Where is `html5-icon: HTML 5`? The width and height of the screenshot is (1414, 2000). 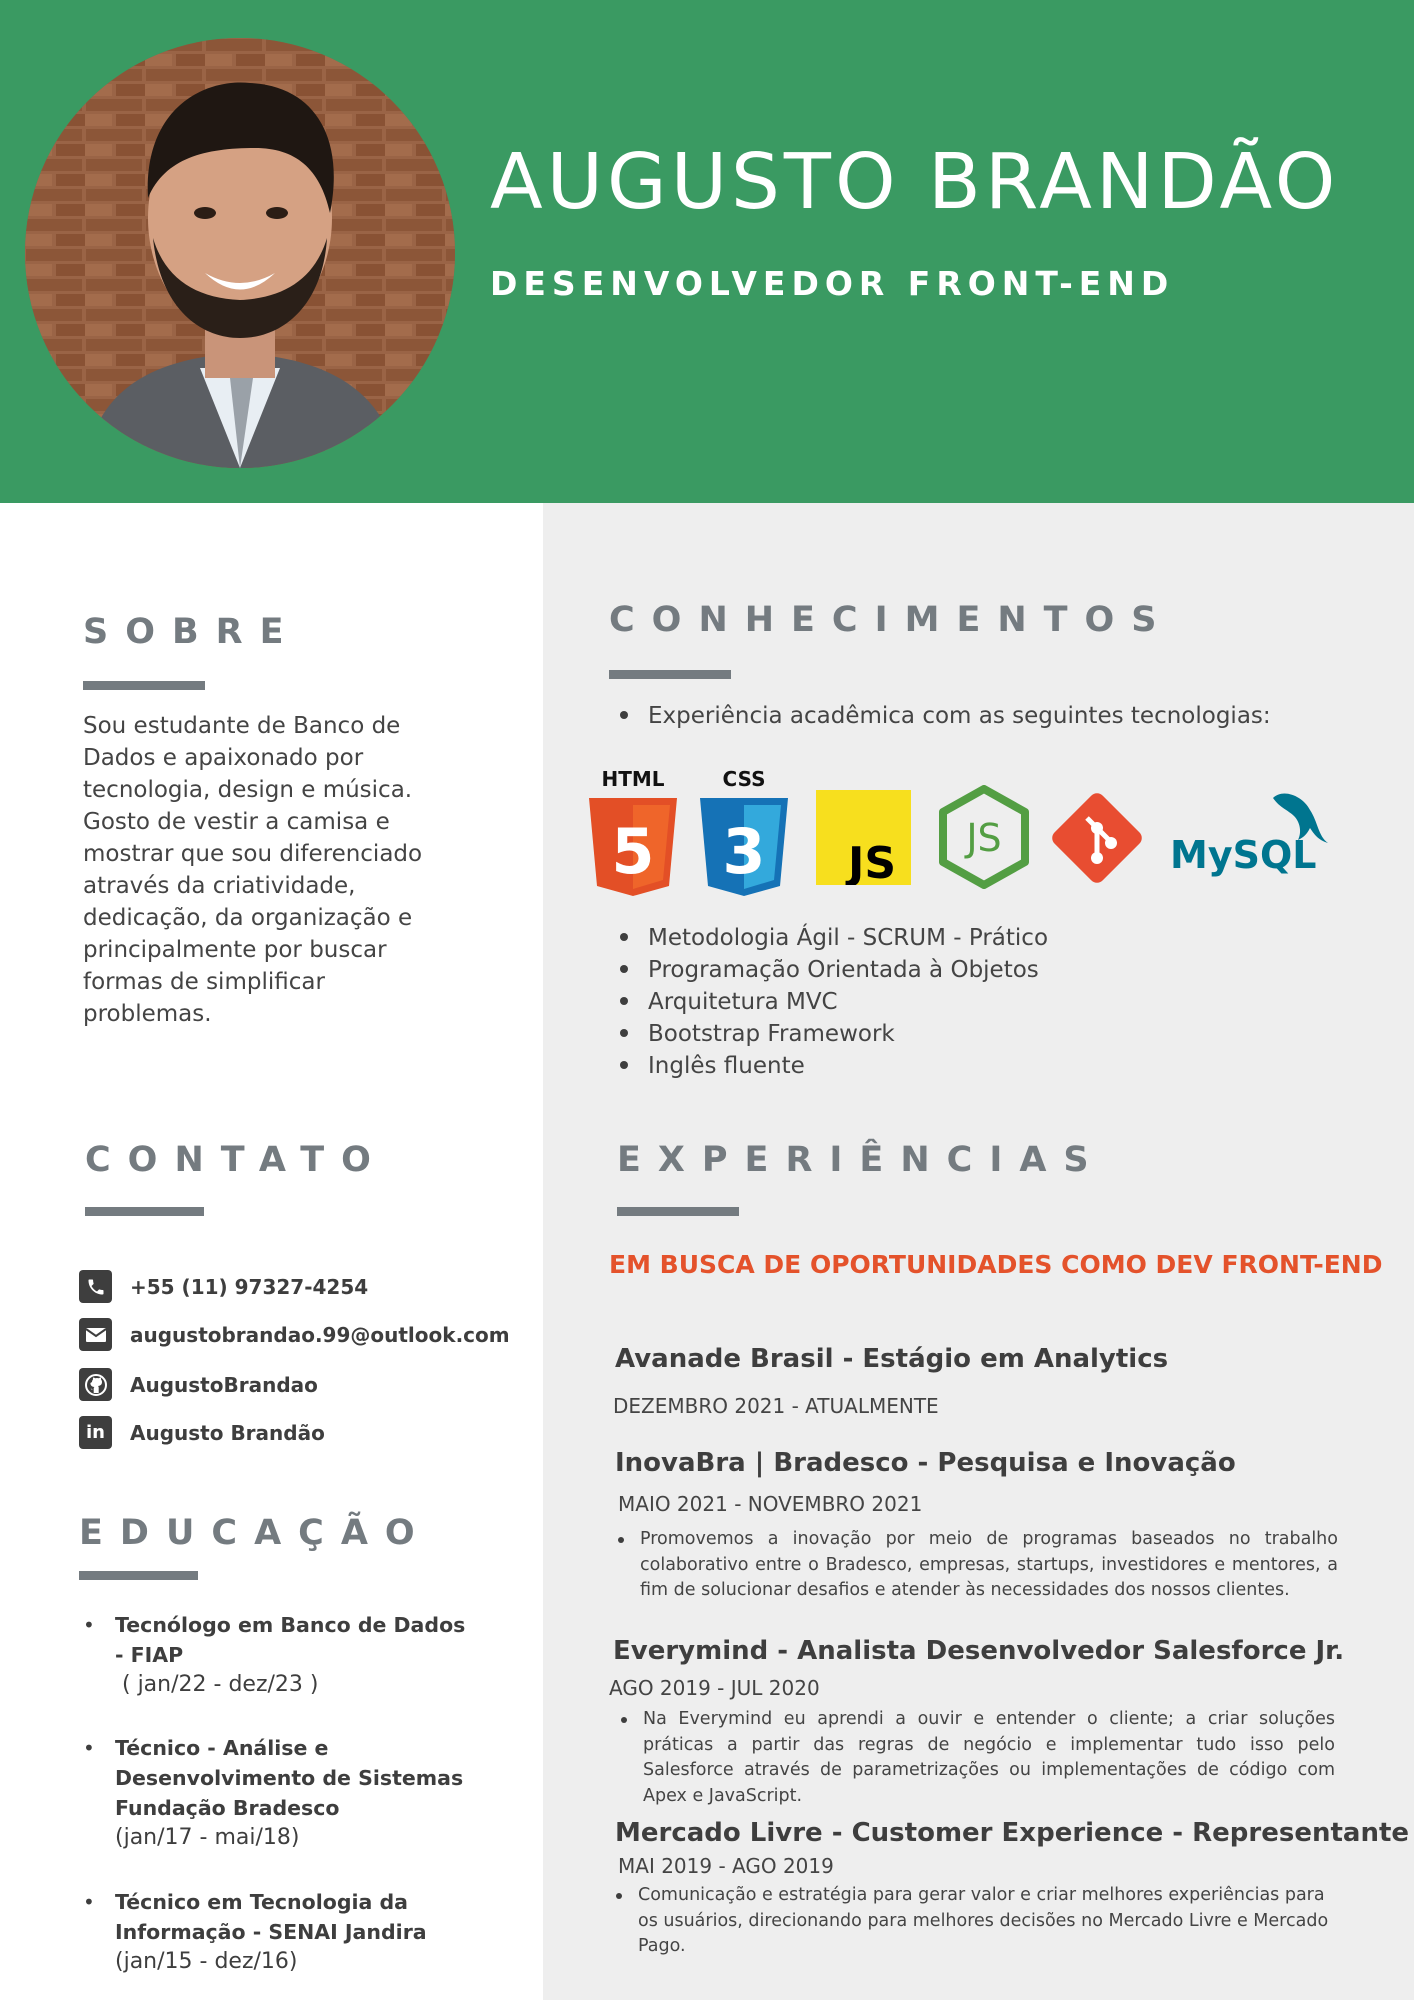 html5-icon: HTML 5 is located at coordinates (633, 834).